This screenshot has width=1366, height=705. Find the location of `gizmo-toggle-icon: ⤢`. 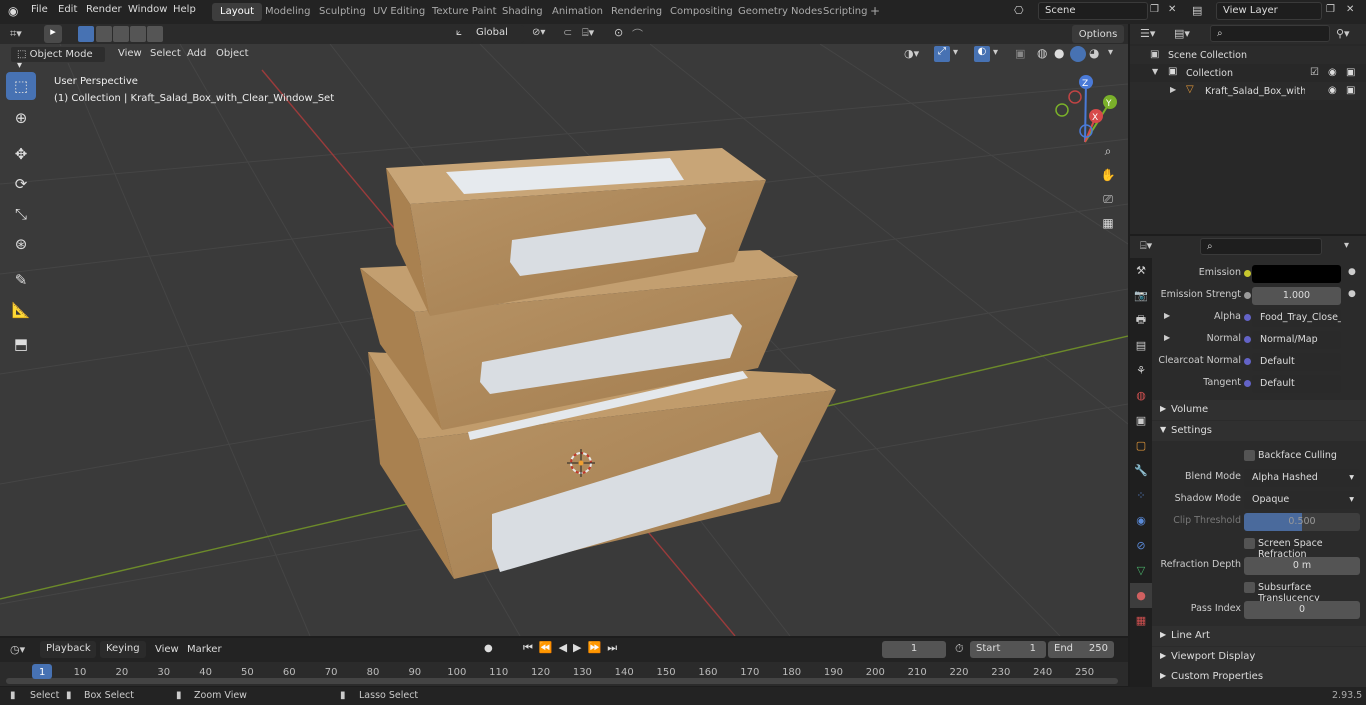

gizmo-toggle-icon: ⤢ is located at coordinates (942, 54).